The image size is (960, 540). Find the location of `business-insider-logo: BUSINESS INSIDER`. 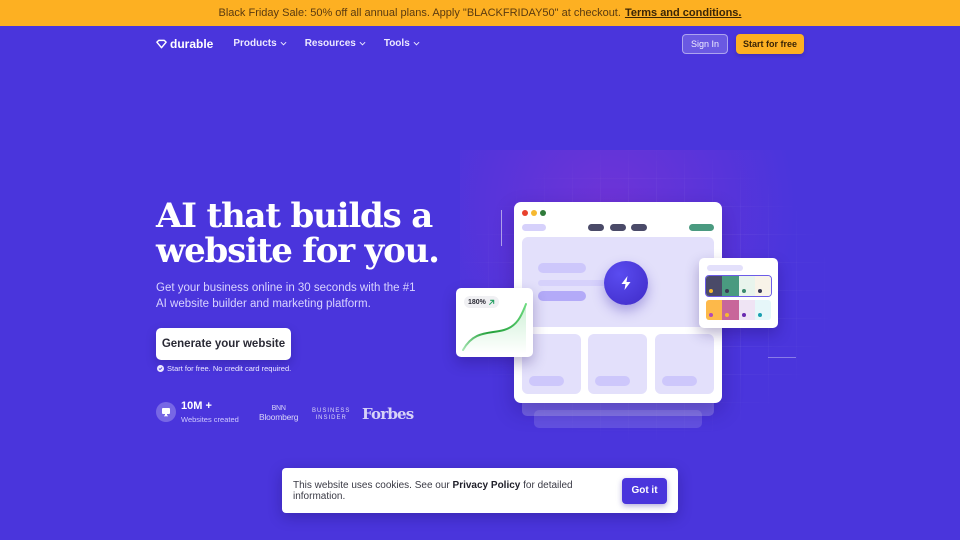

business-insider-logo: BUSINESS INSIDER is located at coordinates (331, 415).